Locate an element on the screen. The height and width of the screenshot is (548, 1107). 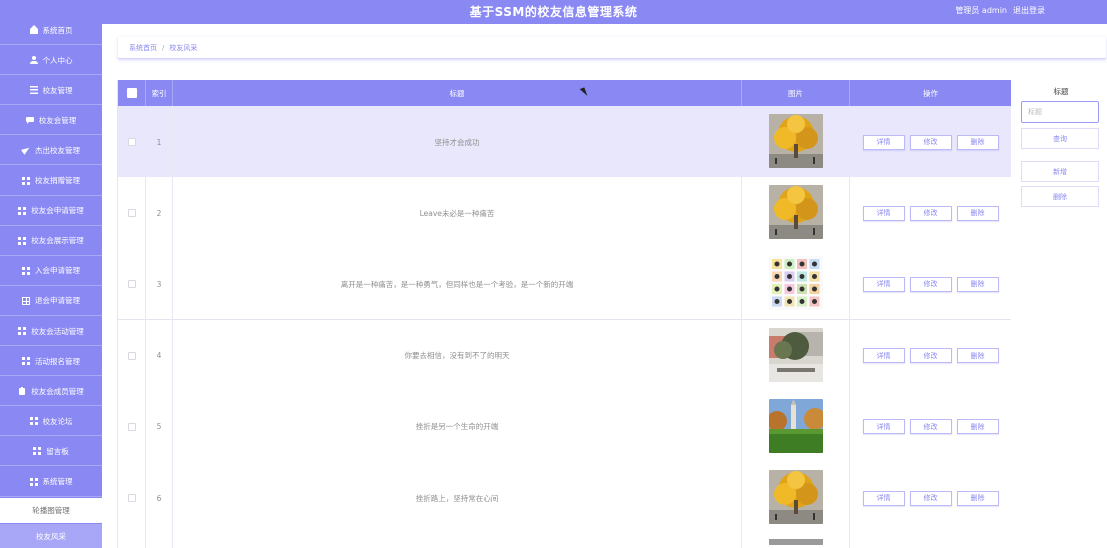
table-row: 6 挫折路上，坚持常在心间 详情 修改 删除 is located at coordinates (564, 498).